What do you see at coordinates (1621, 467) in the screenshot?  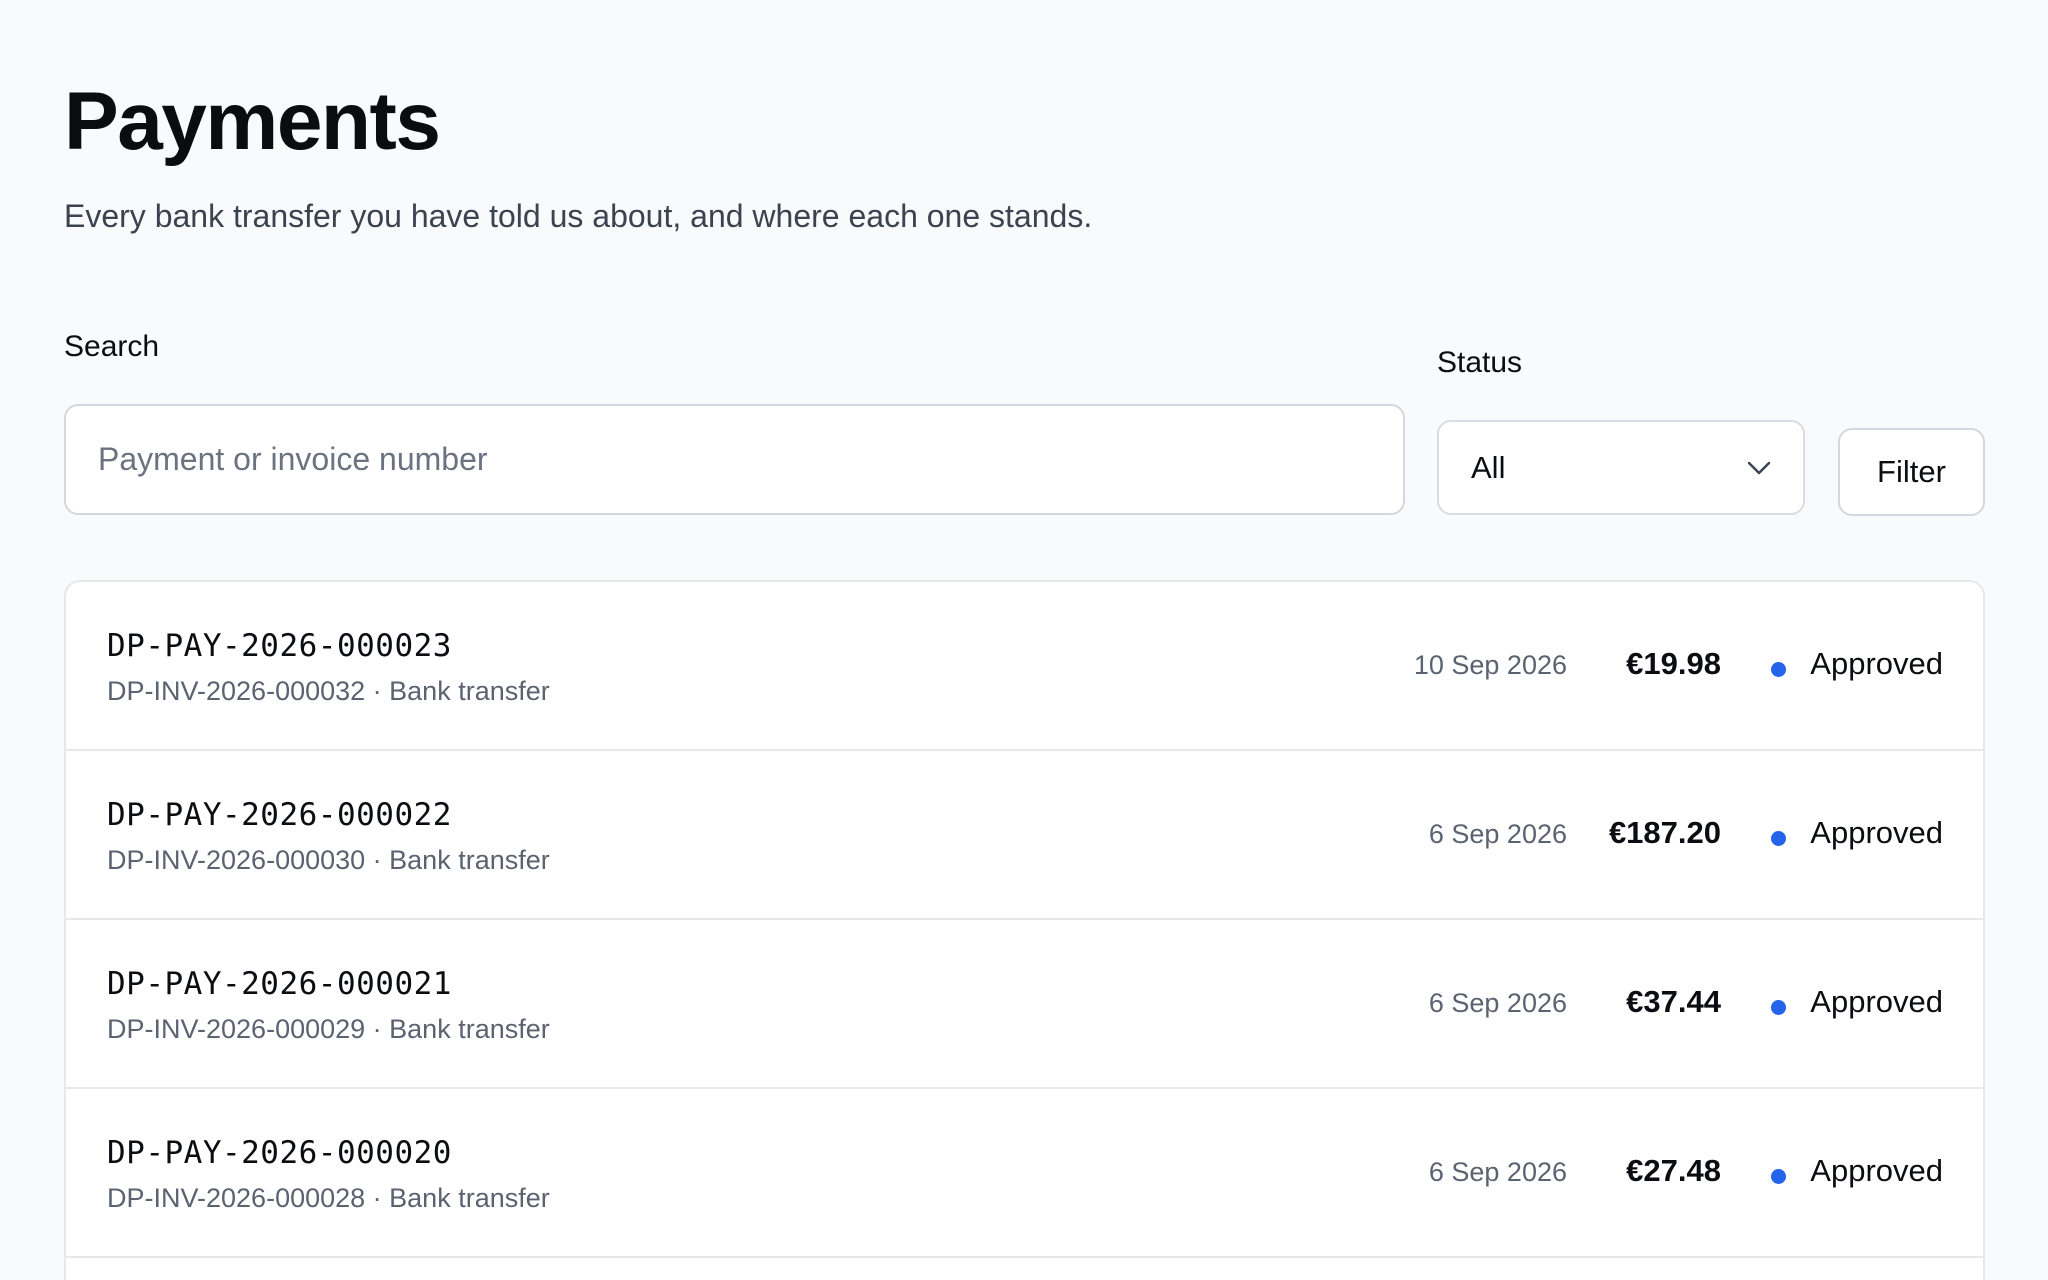 I see `status-select: All` at bounding box center [1621, 467].